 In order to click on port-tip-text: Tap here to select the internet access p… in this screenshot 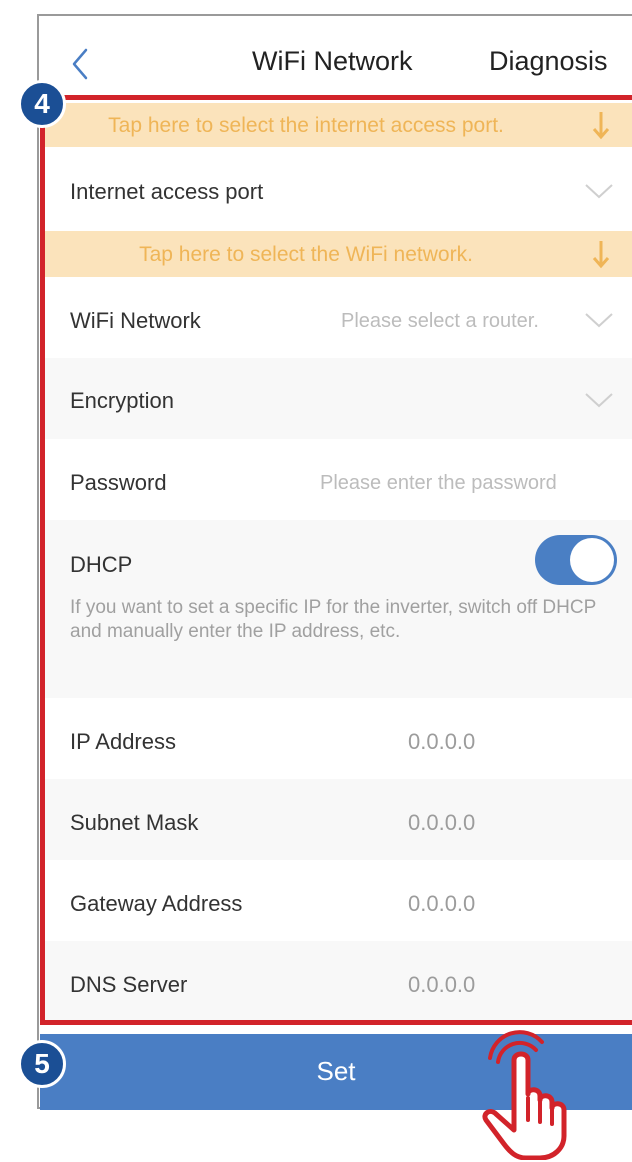, I will do `click(306, 125)`.